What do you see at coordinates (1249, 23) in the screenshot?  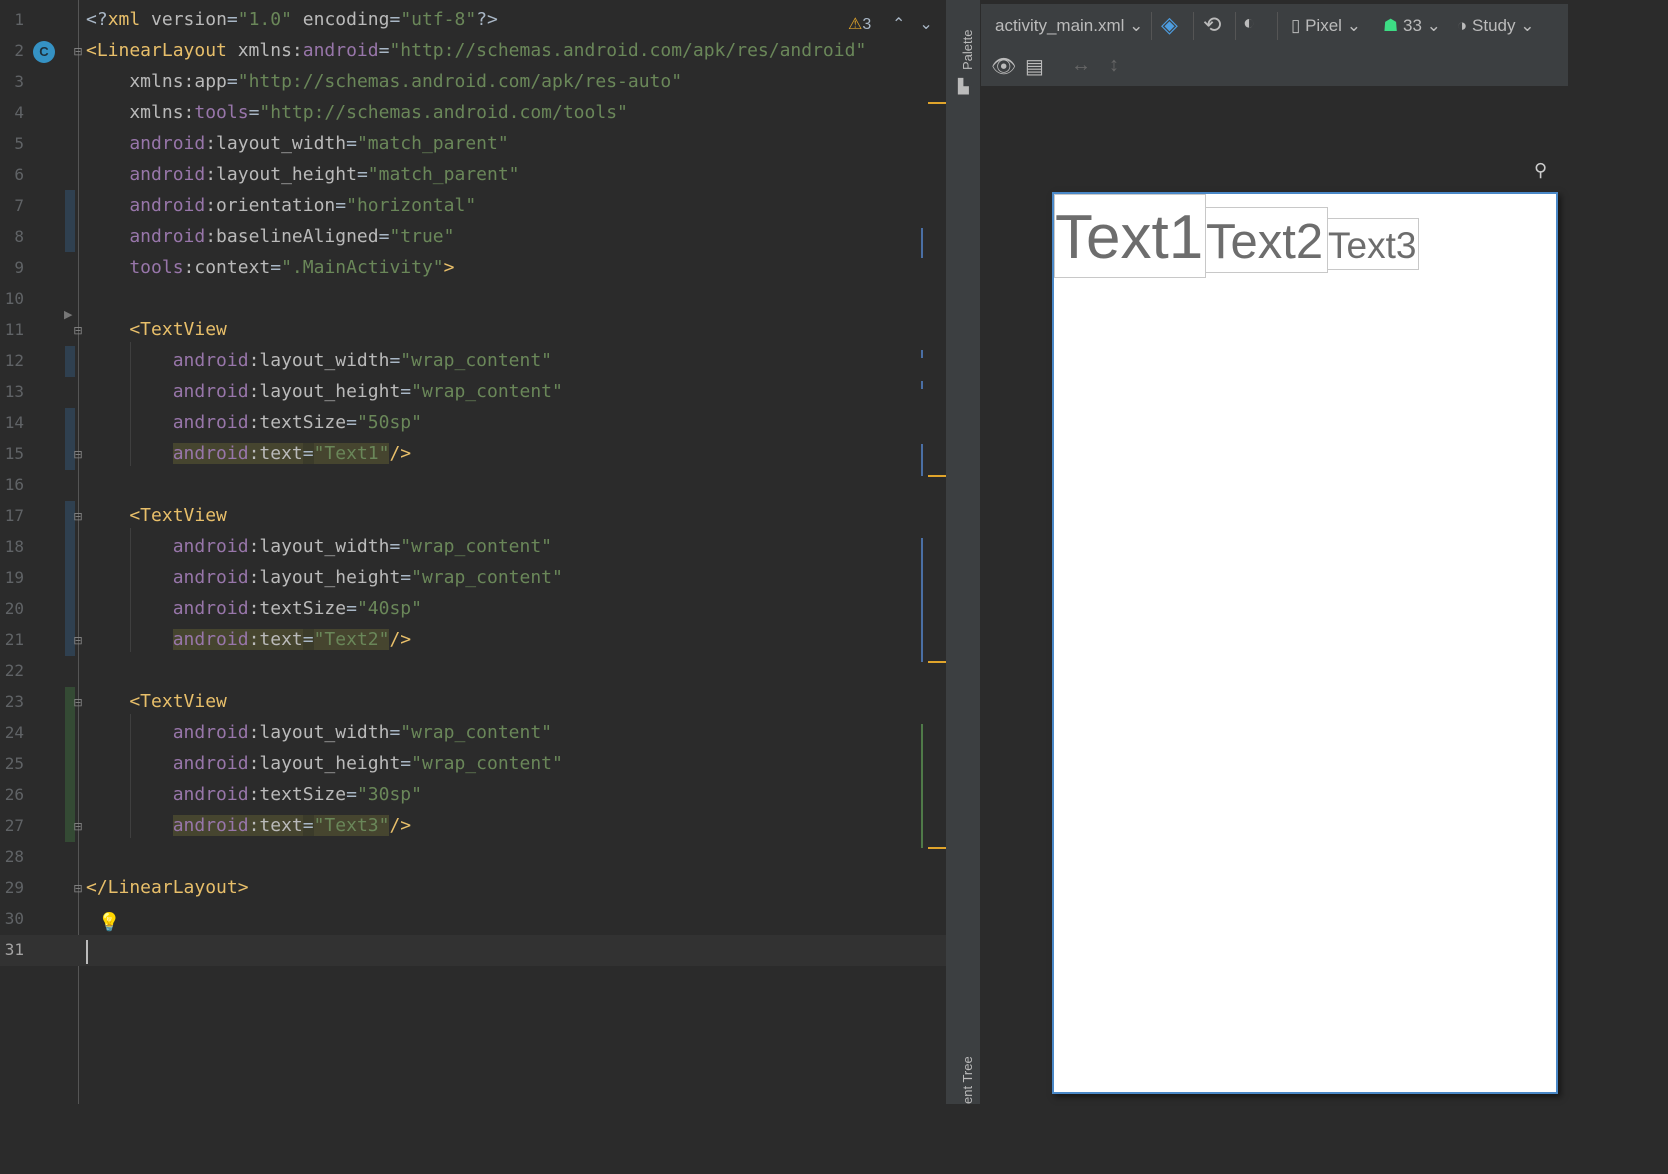 I see `night-mode-icon: ◐` at bounding box center [1249, 23].